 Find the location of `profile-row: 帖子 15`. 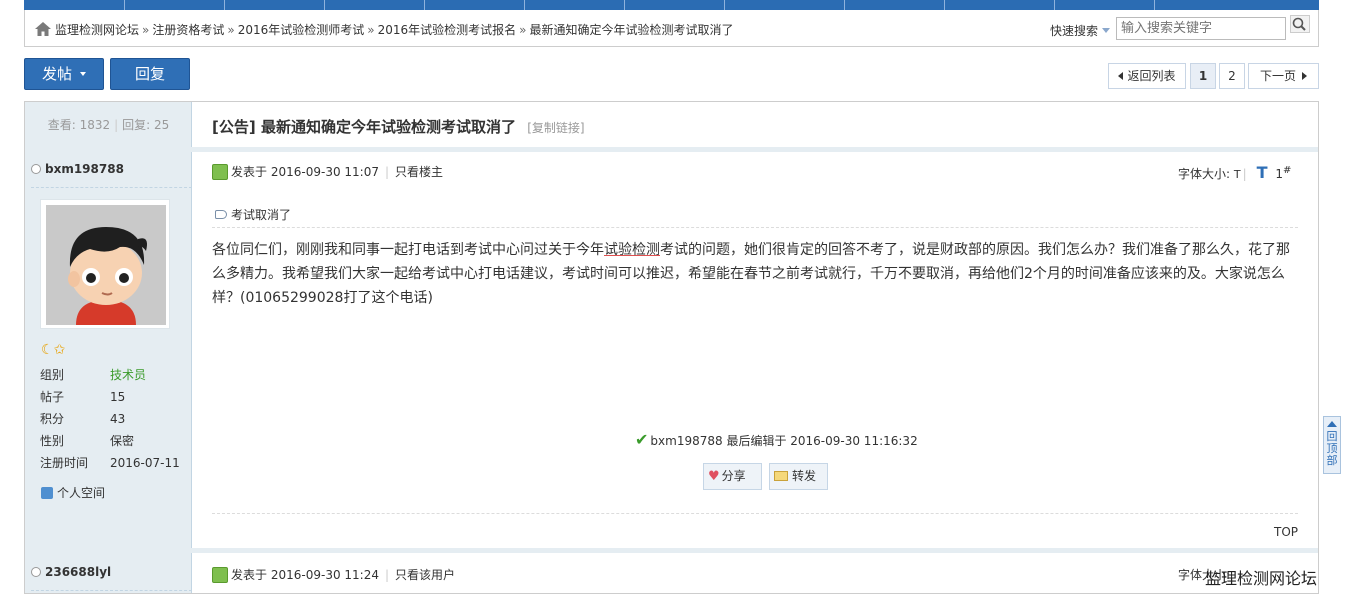

profile-row: 帖子 15 is located at coordinates (112, 397).